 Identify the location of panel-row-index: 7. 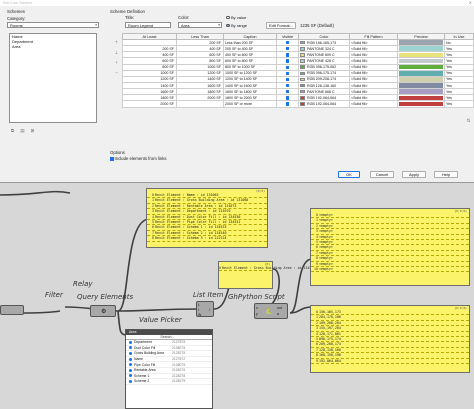
(317, 349).